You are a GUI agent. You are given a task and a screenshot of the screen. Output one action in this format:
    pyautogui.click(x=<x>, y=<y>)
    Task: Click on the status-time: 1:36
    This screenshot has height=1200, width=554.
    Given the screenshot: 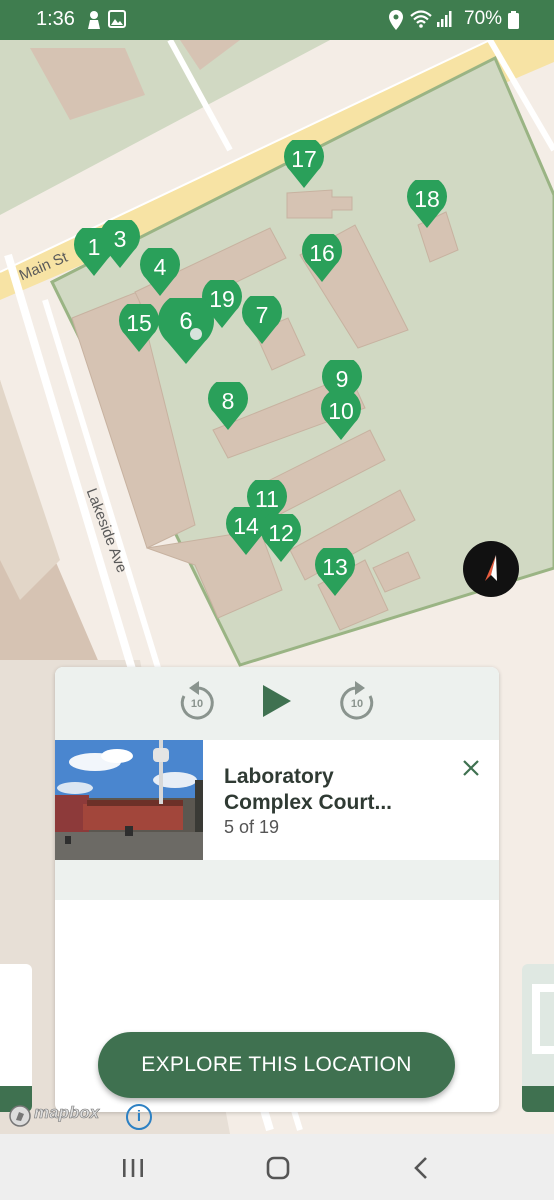 What is the action you would take?
    pyautogui.click(x=55, y=19)
    